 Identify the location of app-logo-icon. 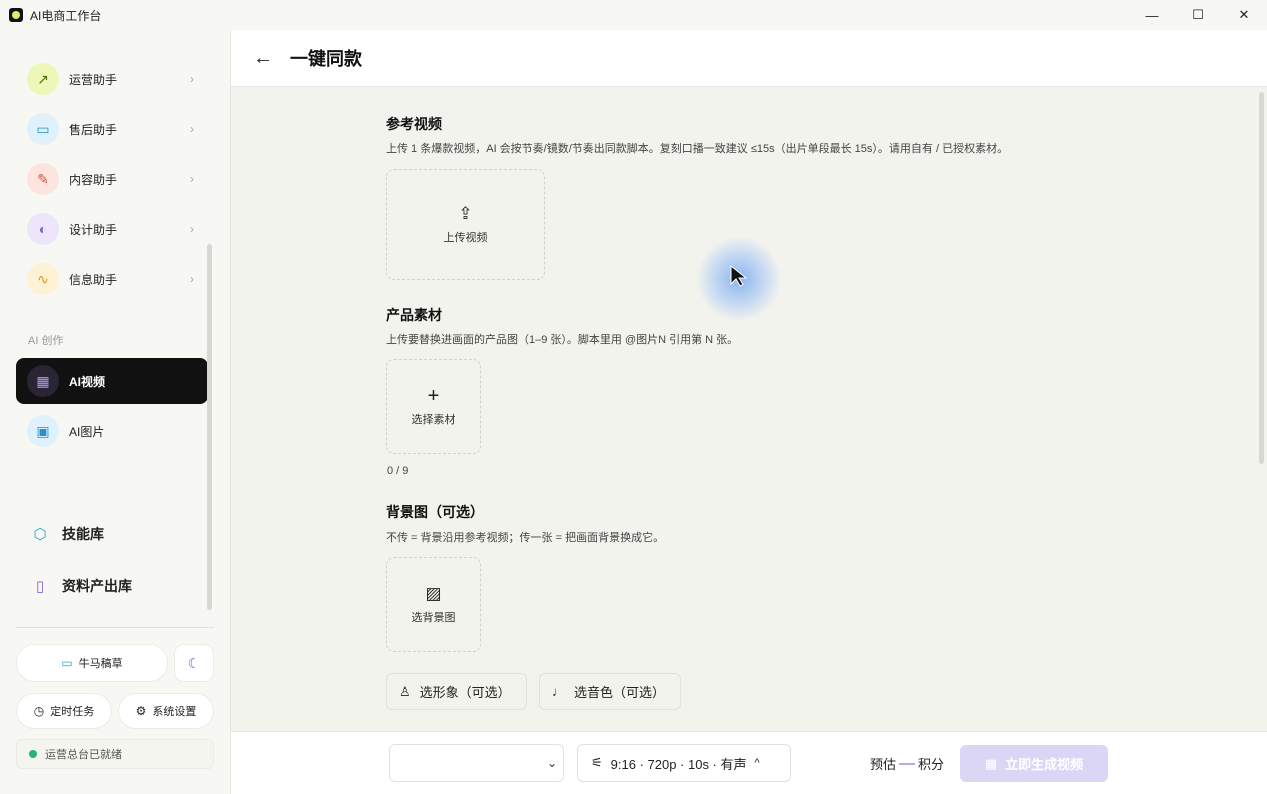
(16, 15).